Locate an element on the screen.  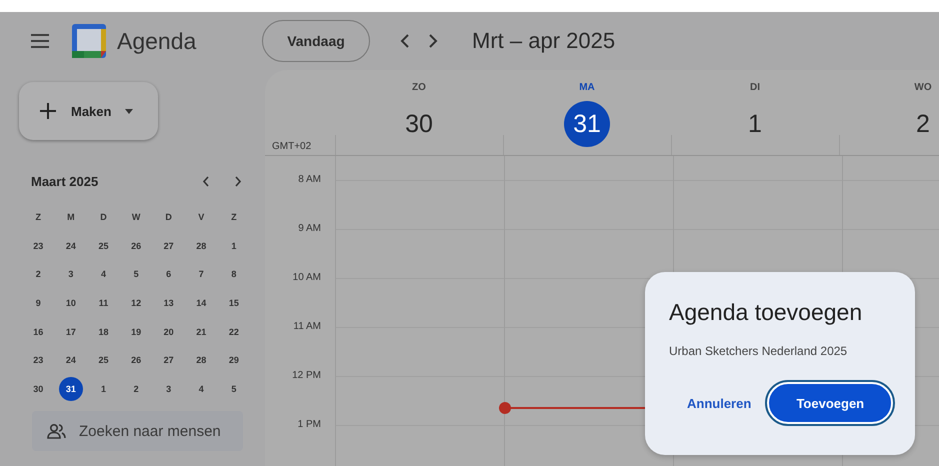
date-cell: 13 is located at coordinates (168, 303).